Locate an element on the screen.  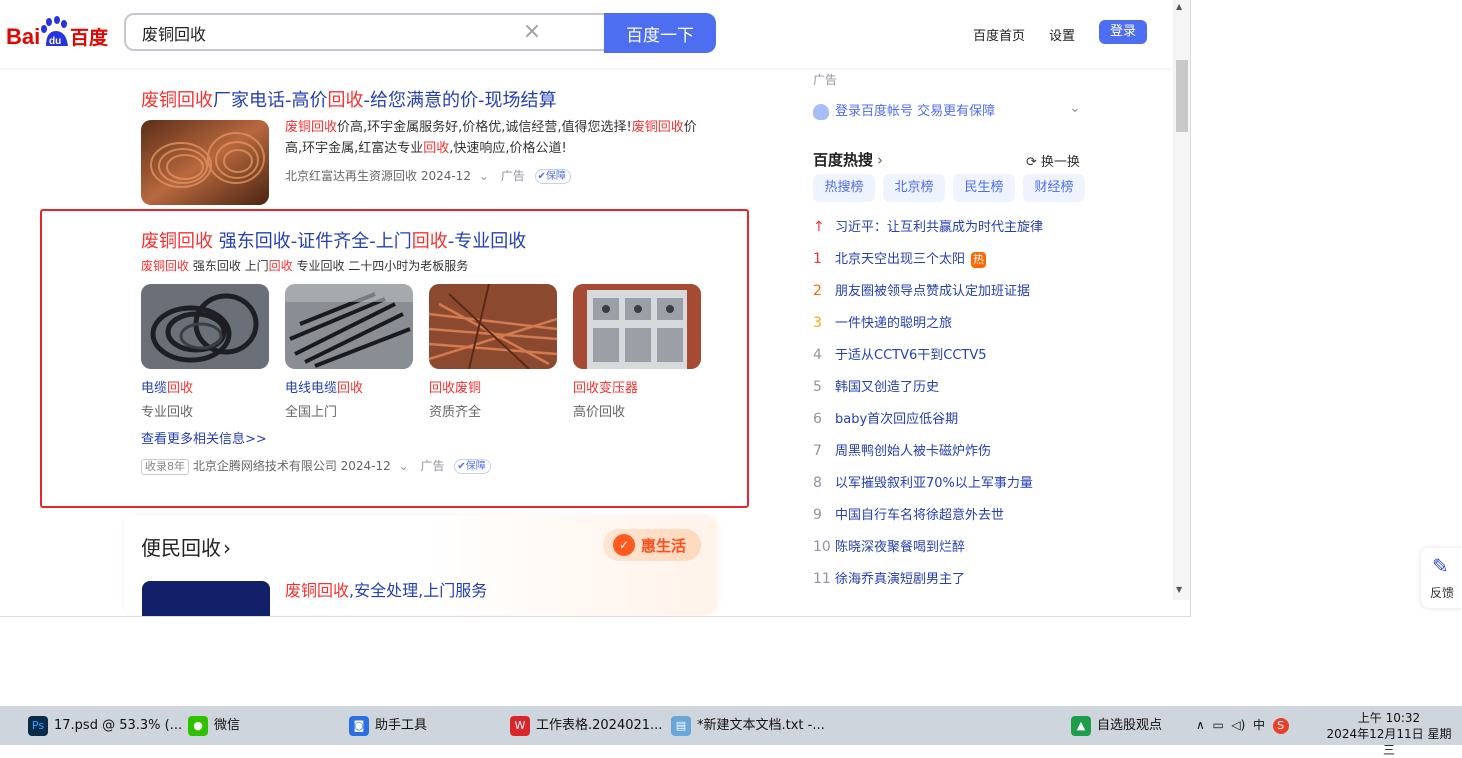
huishenghuo-label: 惠生活 is located at coordinates (664, 546).